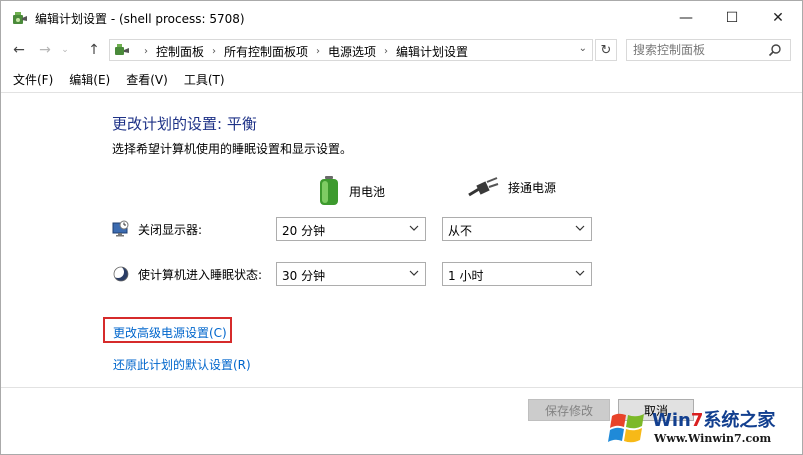 The image size is (803, 455). I want to click on monitor-icon, so click(120, 228).